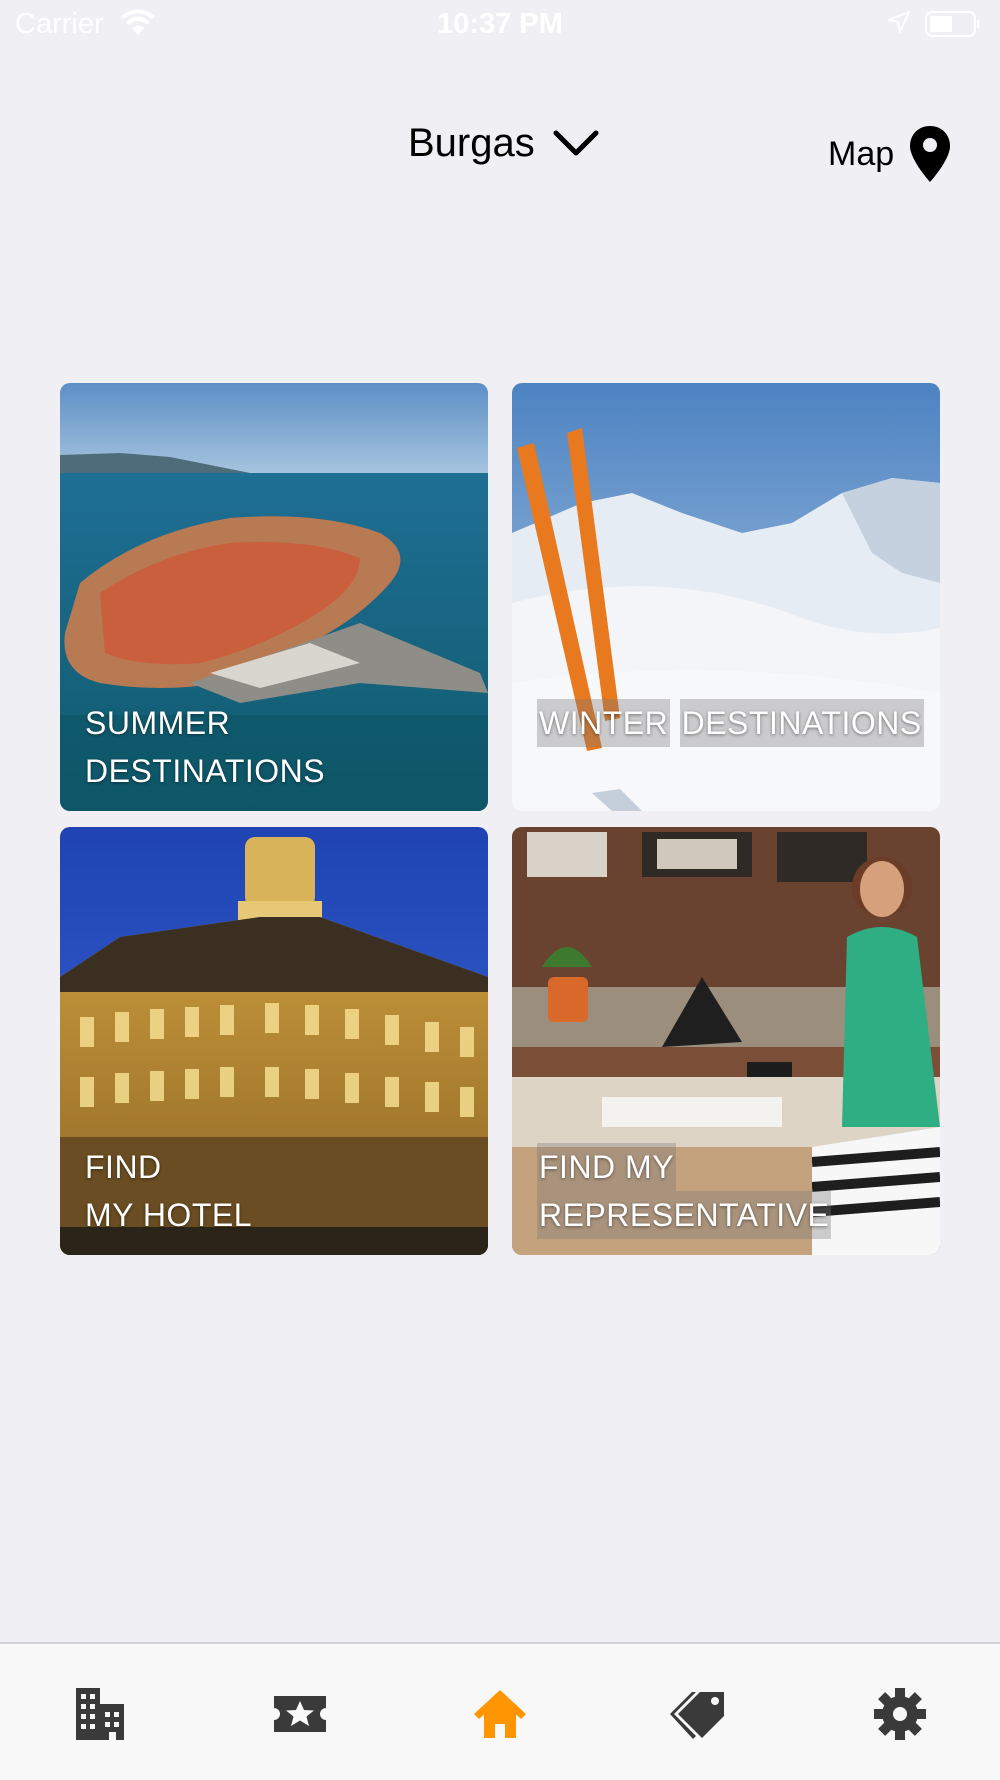 Image resolution: width=1000 pixels, height=1780 pixels. What do you see at coordinates (899, 22) in the screenshot?
I see `location-arrow-icon` at bounding box center [899, 22].